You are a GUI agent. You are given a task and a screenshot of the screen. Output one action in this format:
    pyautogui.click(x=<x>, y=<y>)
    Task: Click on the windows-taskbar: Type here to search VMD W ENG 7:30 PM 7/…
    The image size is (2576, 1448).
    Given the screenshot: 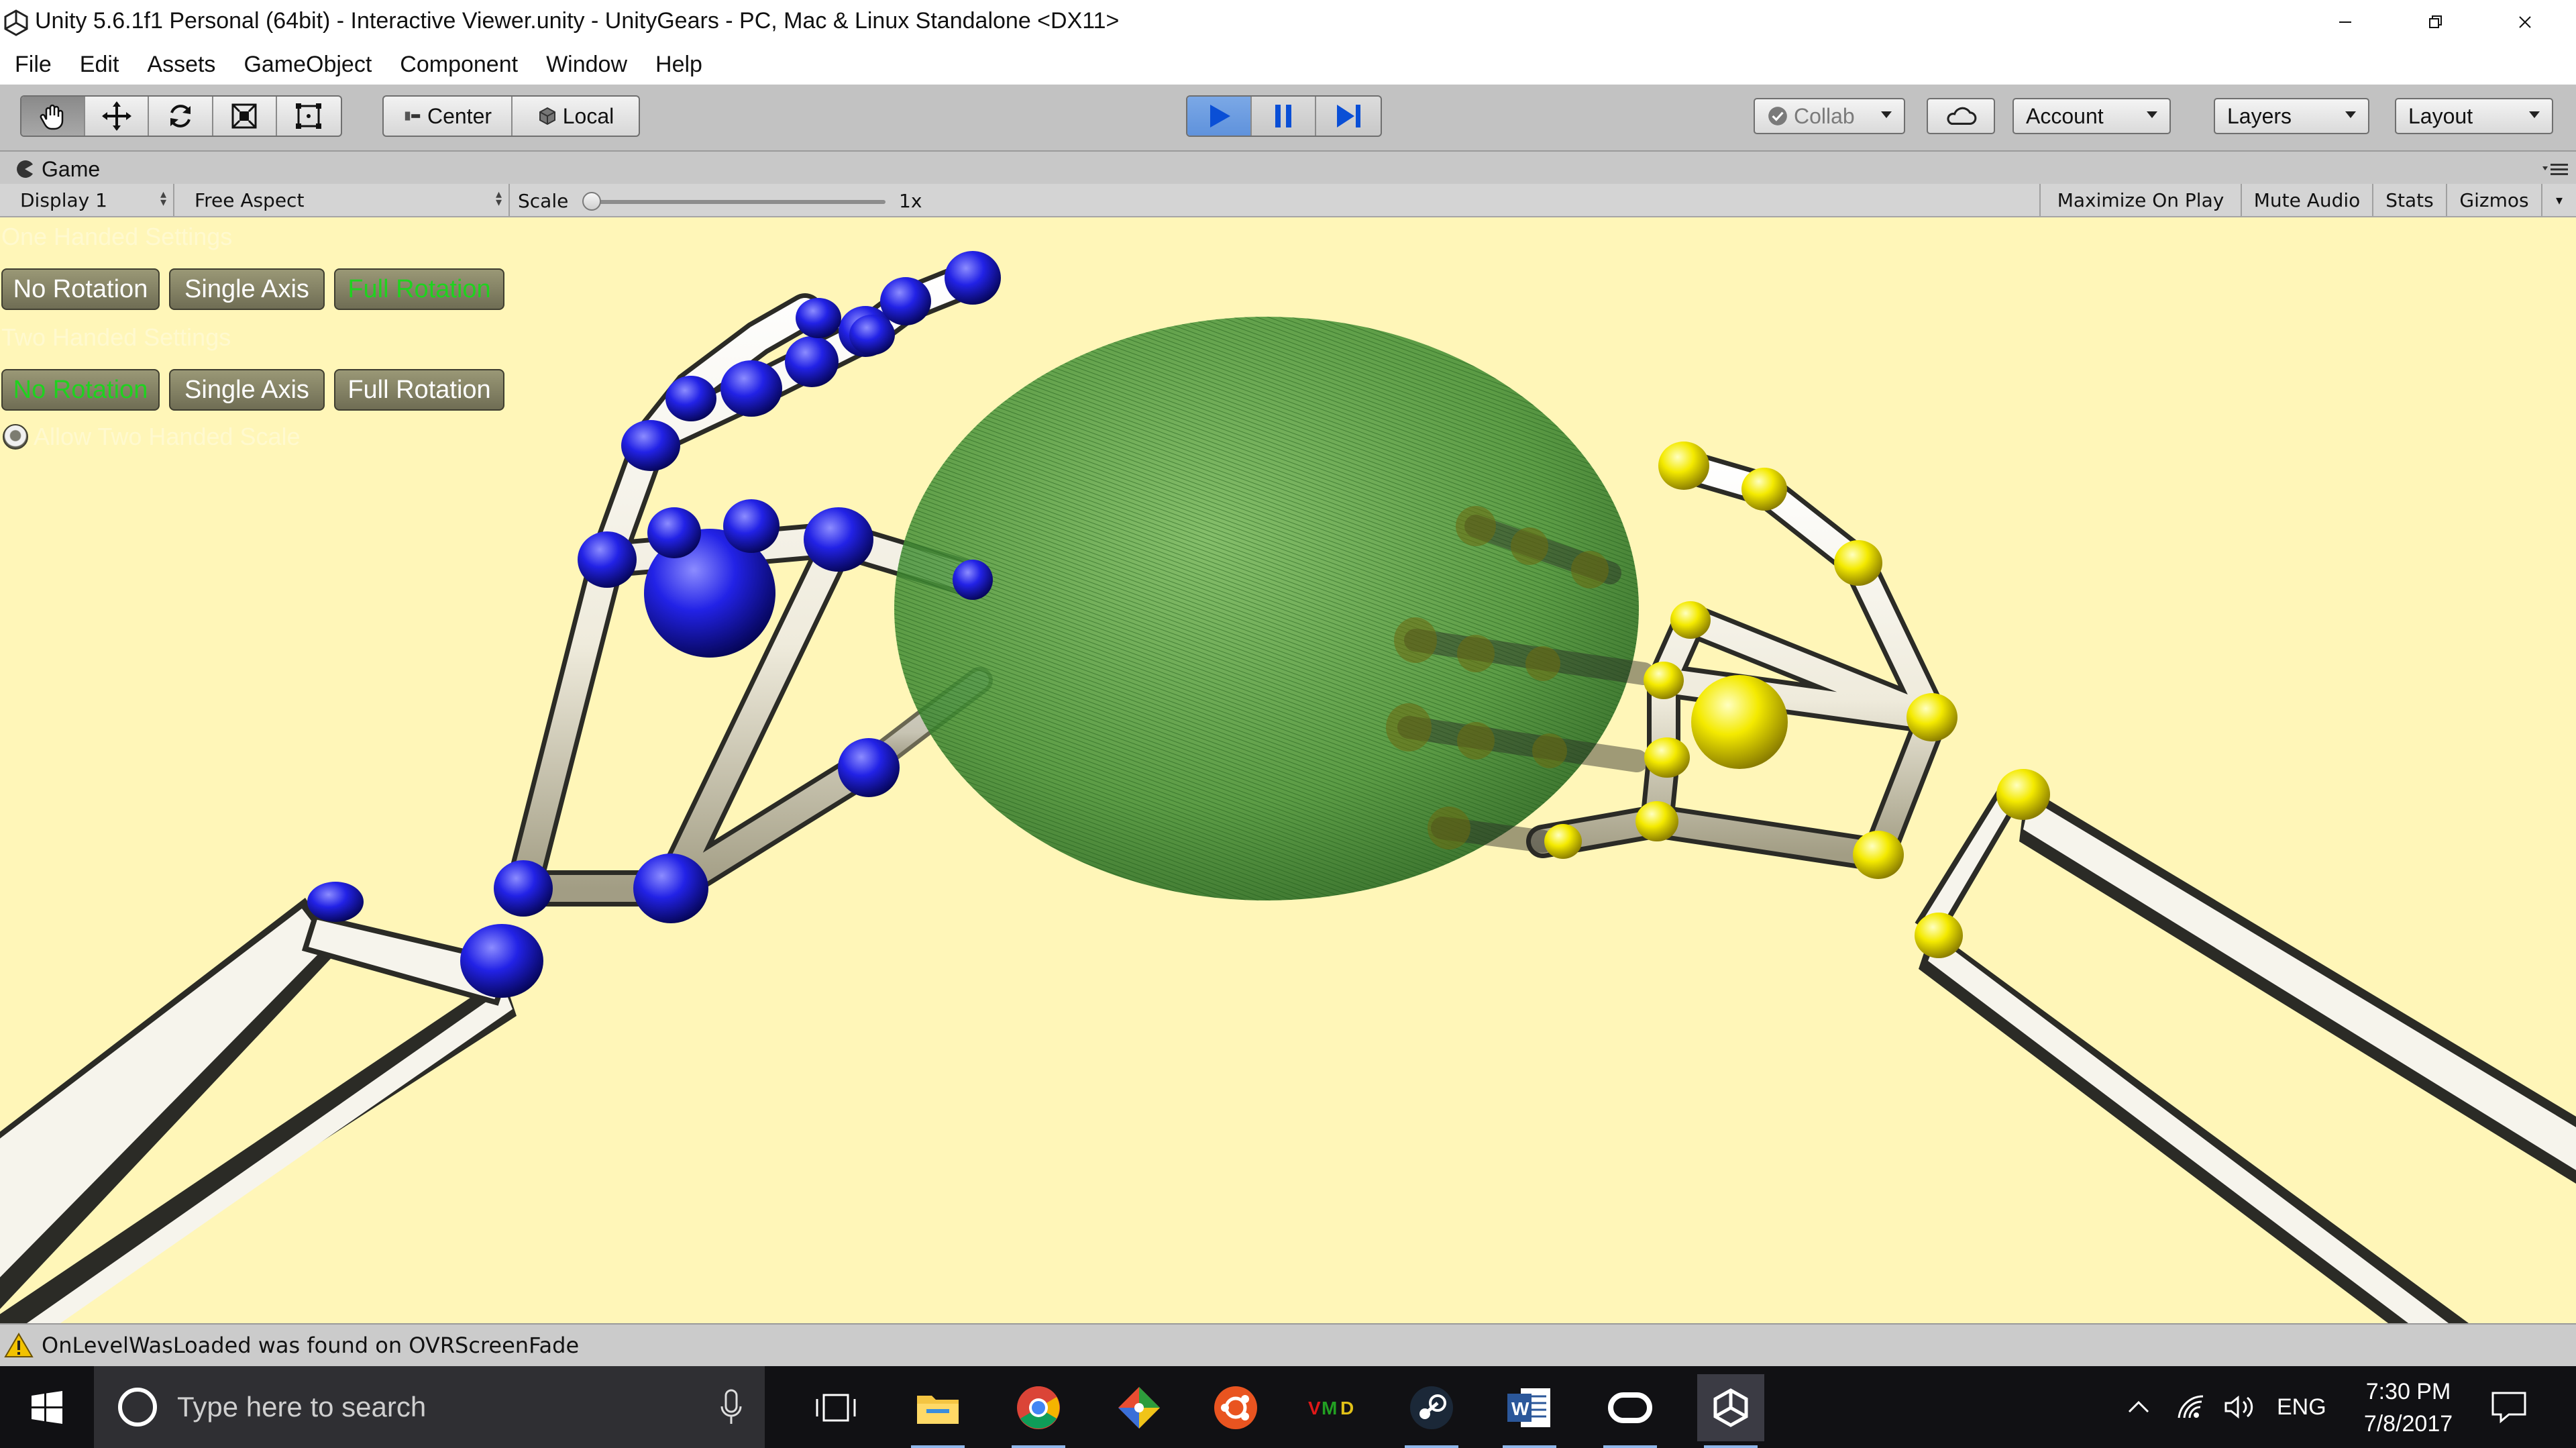 What is the action you would take?
    pyautogui.click(x=1288, y=1407)
    